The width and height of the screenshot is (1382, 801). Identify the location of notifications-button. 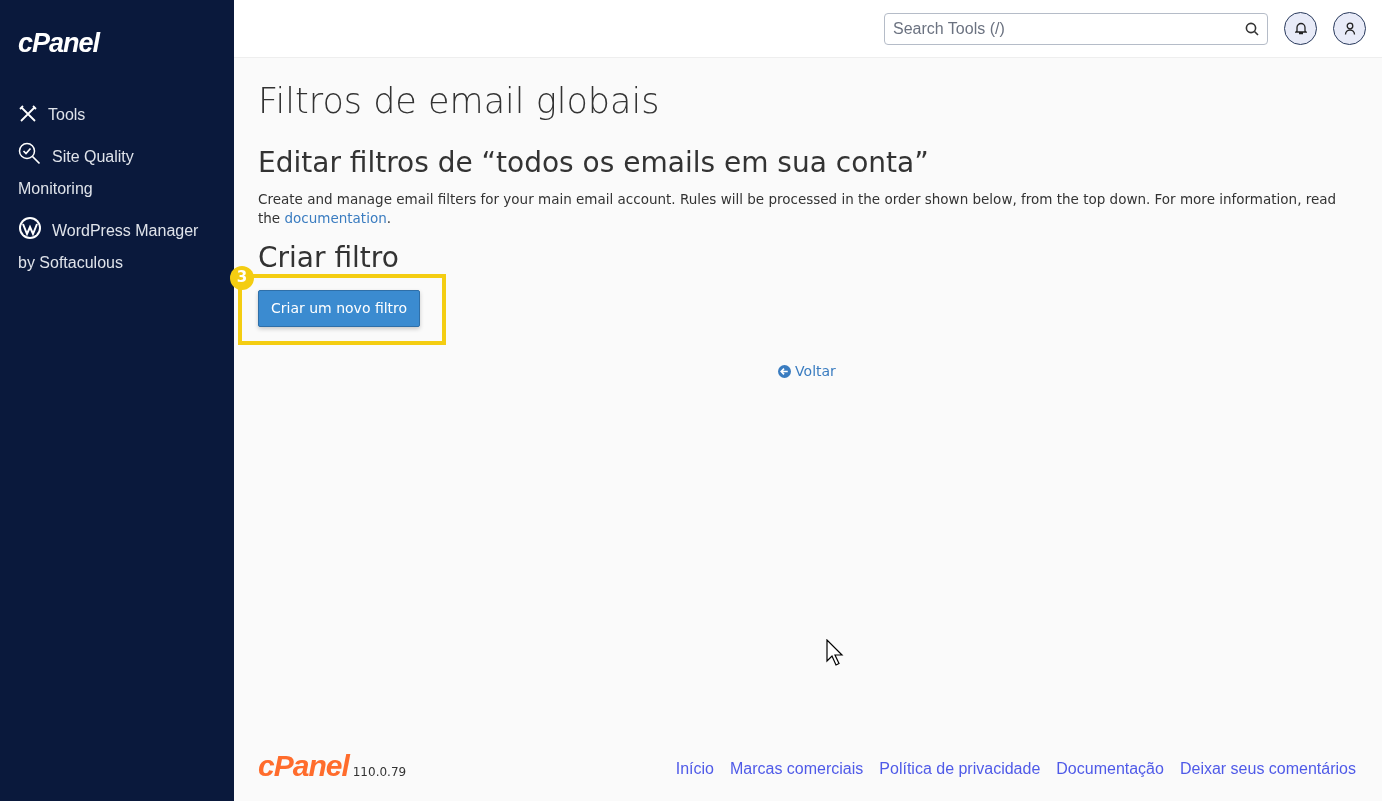
(1300, 28).